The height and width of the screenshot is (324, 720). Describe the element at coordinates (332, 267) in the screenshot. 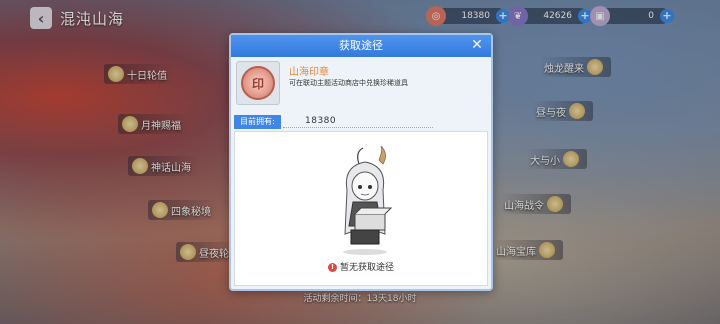

I see `warning-icon: !` at that location.